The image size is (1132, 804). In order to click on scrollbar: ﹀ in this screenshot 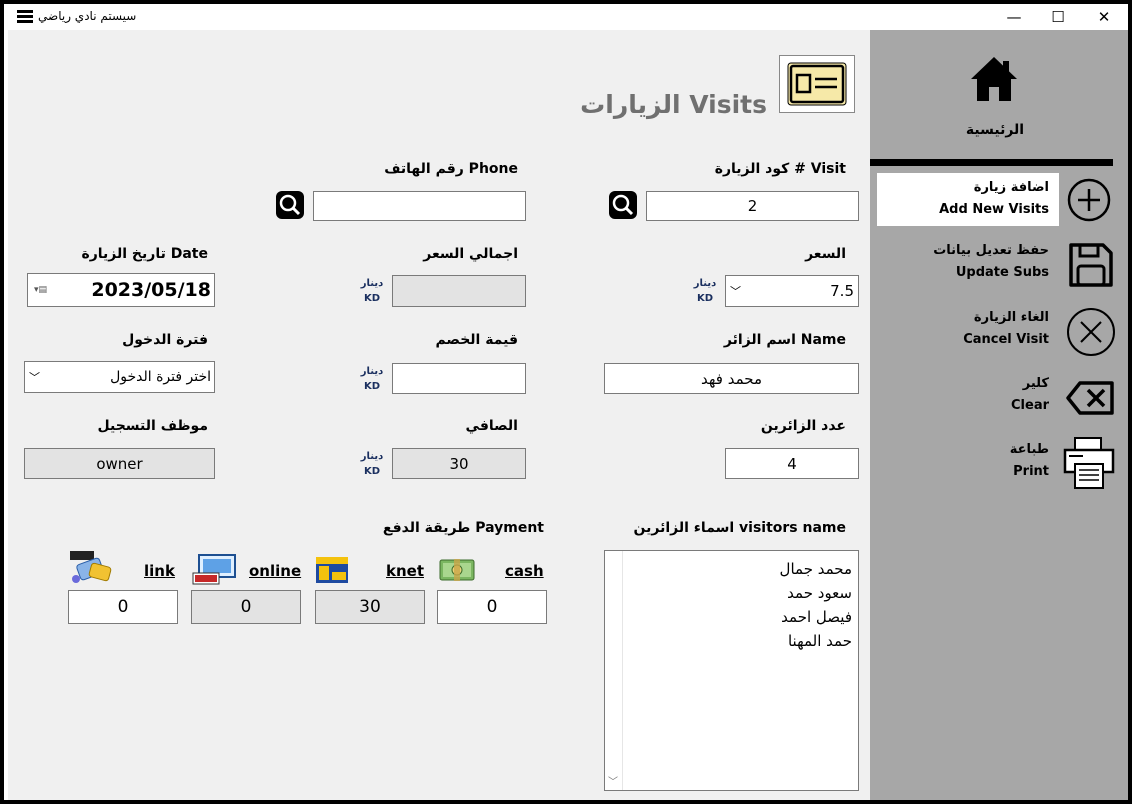, I will do `click(614, 670)`.